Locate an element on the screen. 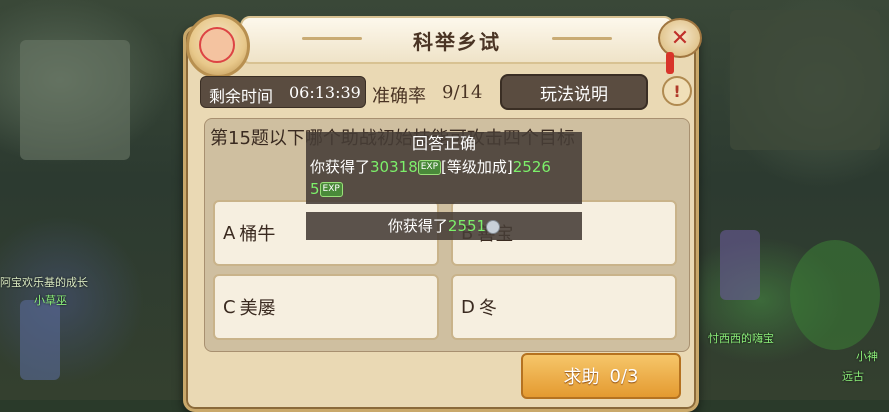 The image size is (889, 412). world-building is located at coordinates (805, 80).